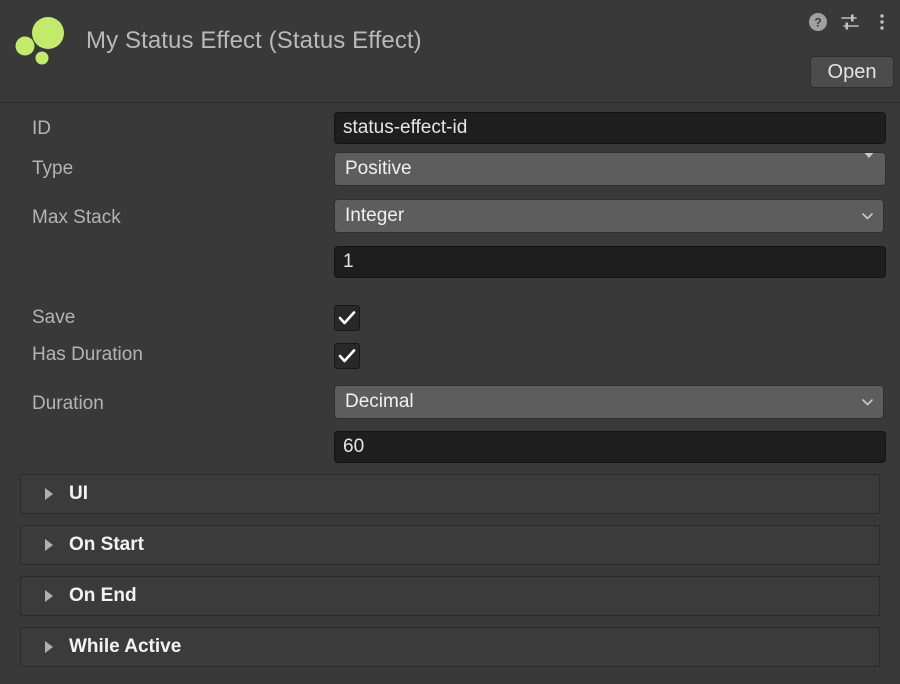 The height and width of the screenshot is (684, 900). What do you see at coordinates (106, 544) in the screenshot?
I see `foldout-label: On Start` at bounding box center [106, 544].